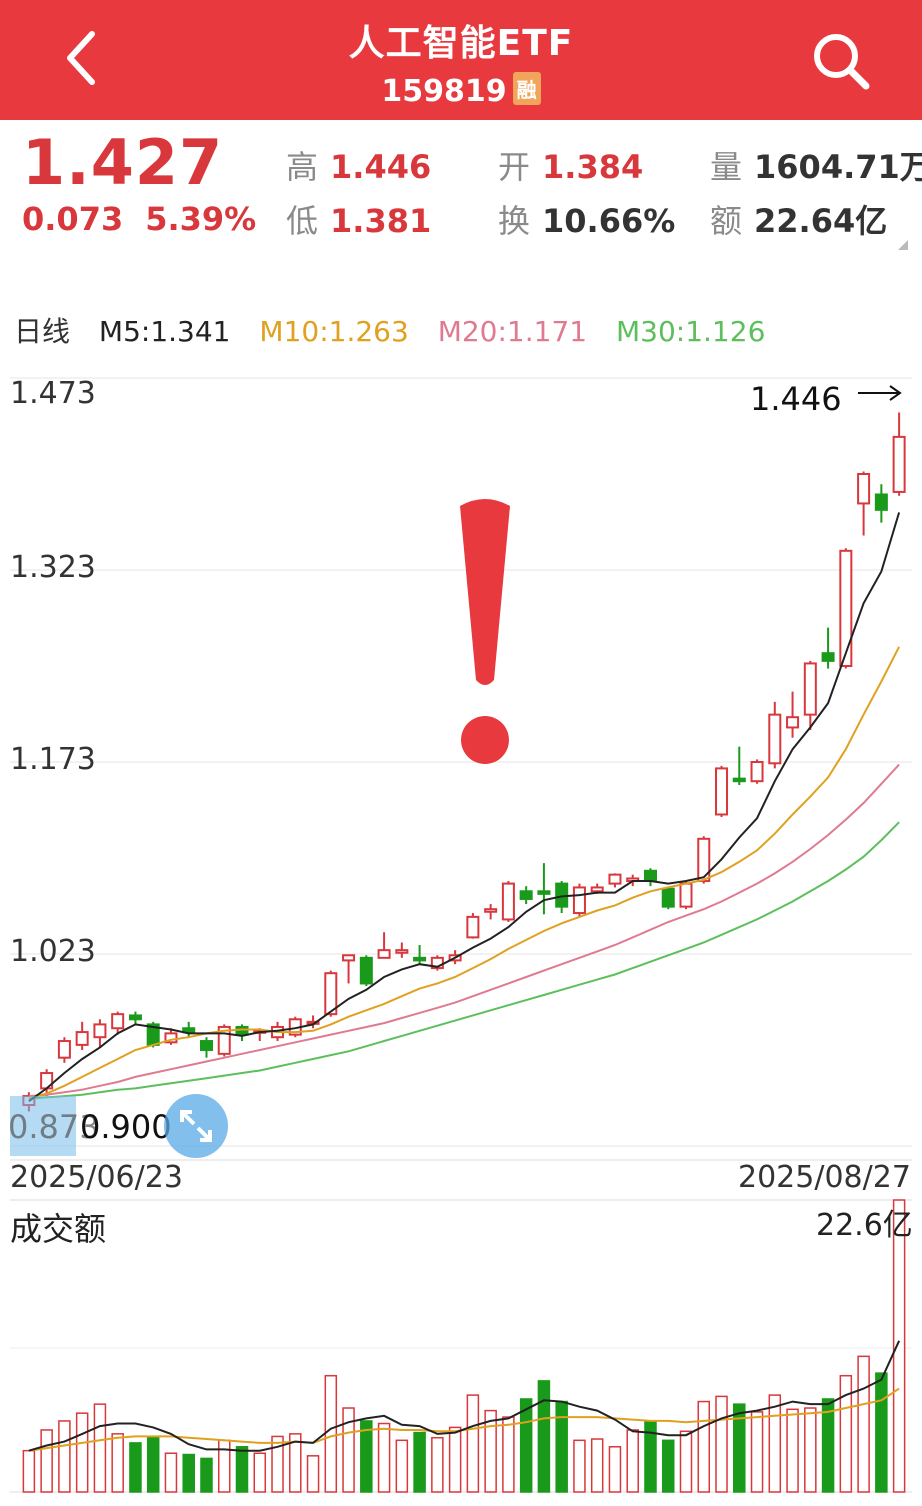  Describe the element at coordinates (359, 221) in the screenshot. I see `stat-low: 低 1.381` at that location.